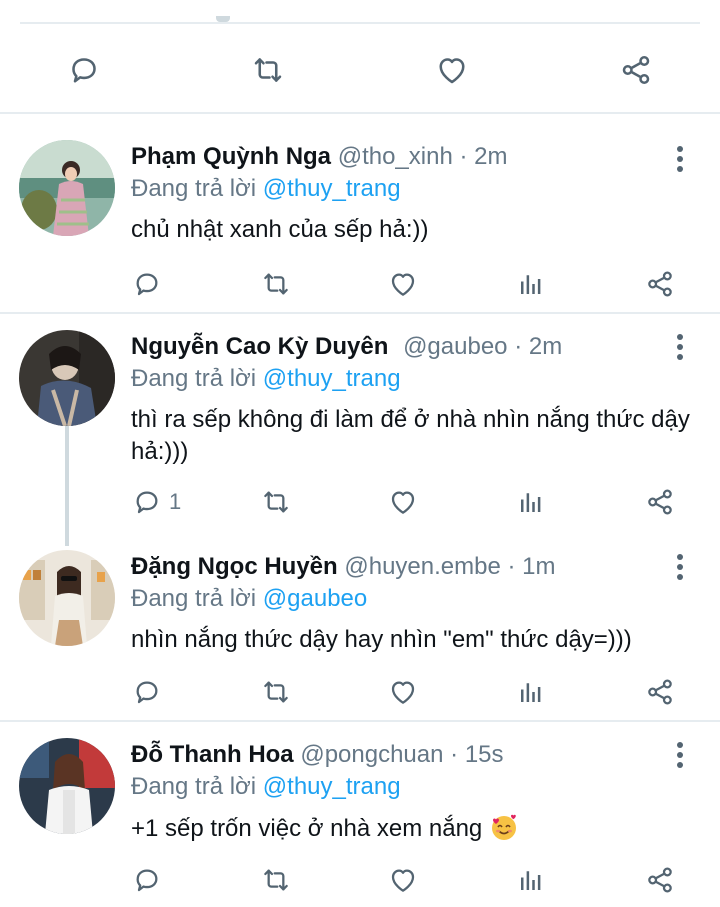  Describe the element at coordinates (455, 346) in the screenshot. I see `user-handle: @gaubeo` at that location.